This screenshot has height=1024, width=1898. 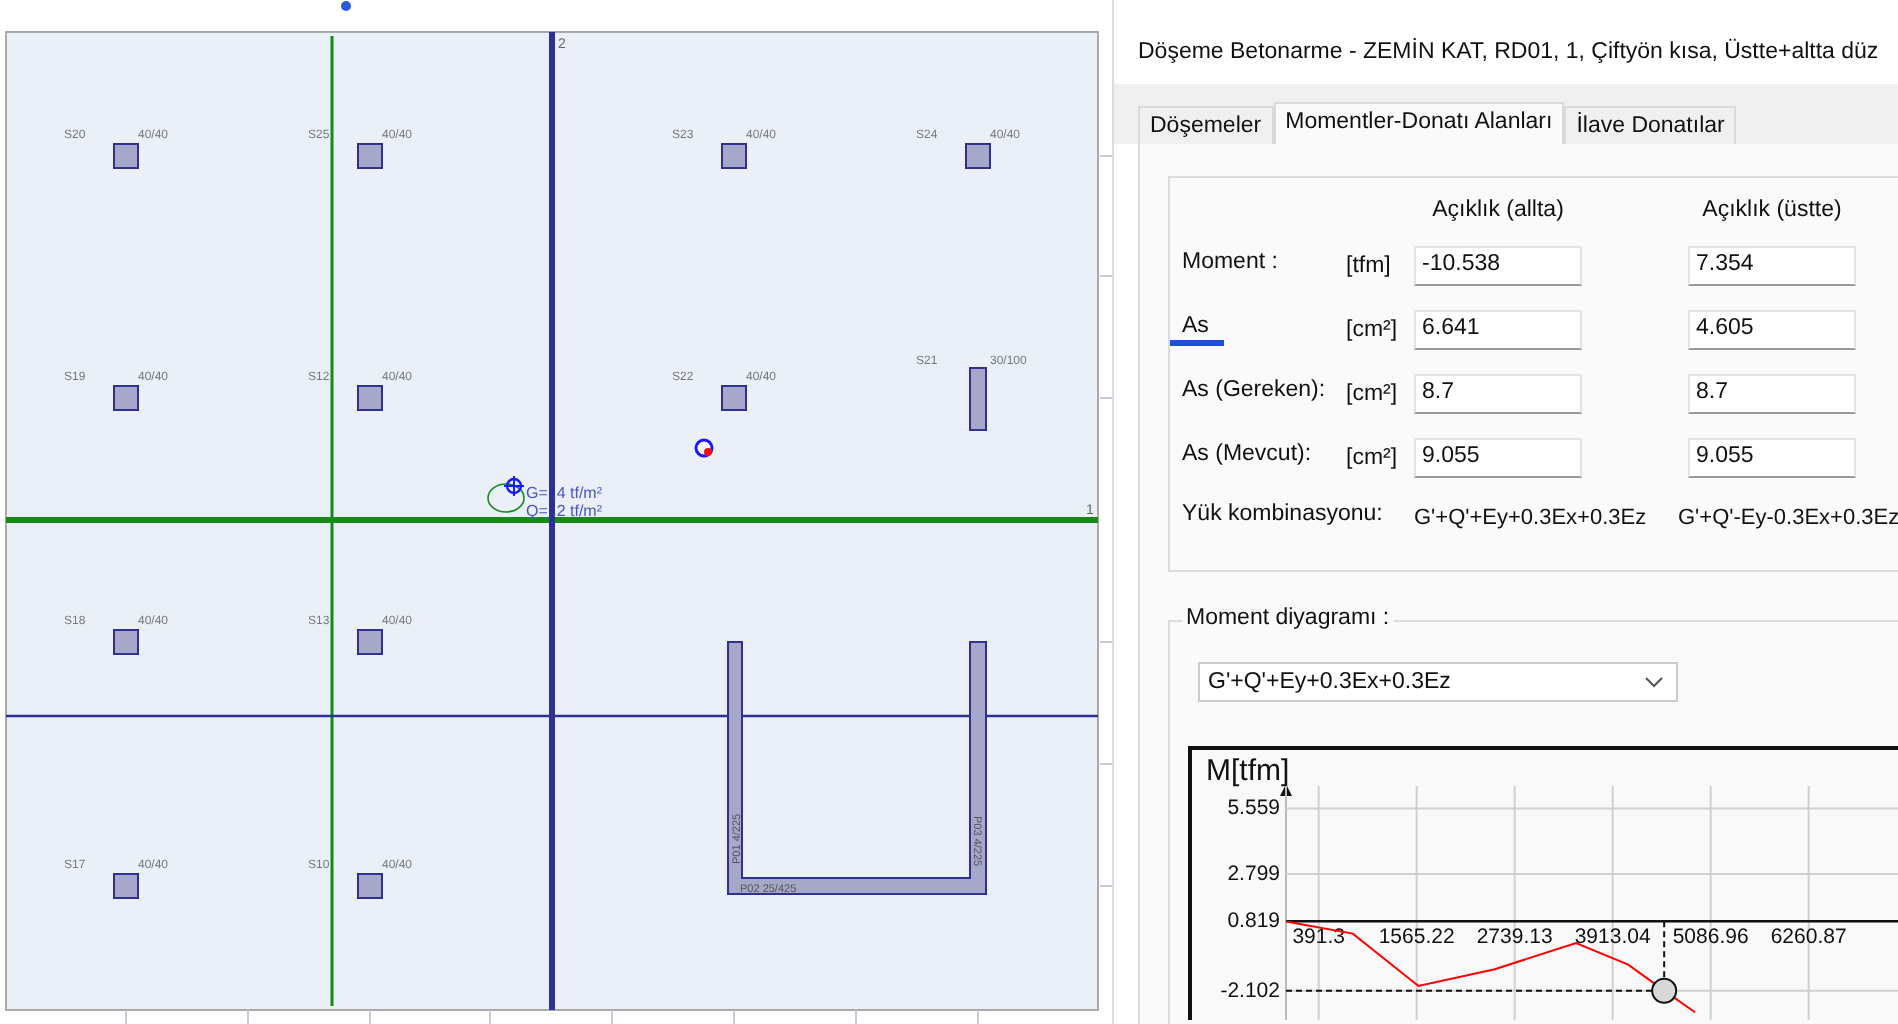 What do you see at coordinates (506, 494) in the screenshot?
I see `slab-marker-icon` at bounding box center [506, 494].